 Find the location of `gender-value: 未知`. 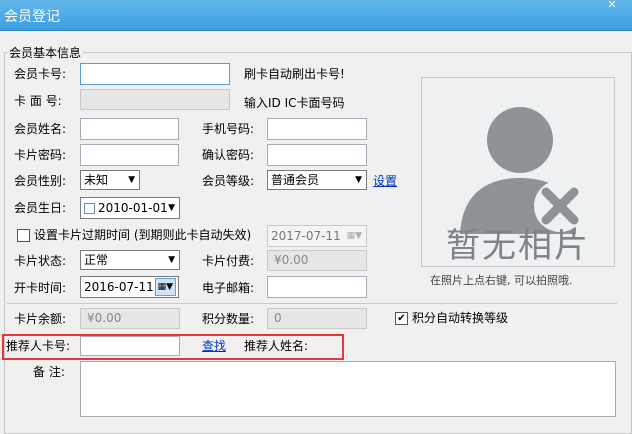

gender-value: 未知 is located at coordinates (96, 180).